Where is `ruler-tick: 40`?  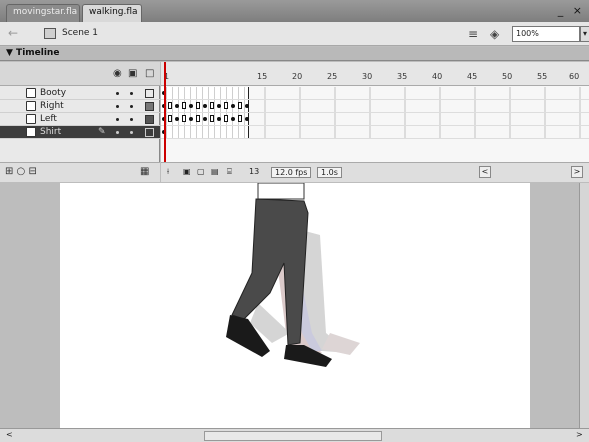
ruler-tick: 40 is located at coordinates (437, 76).